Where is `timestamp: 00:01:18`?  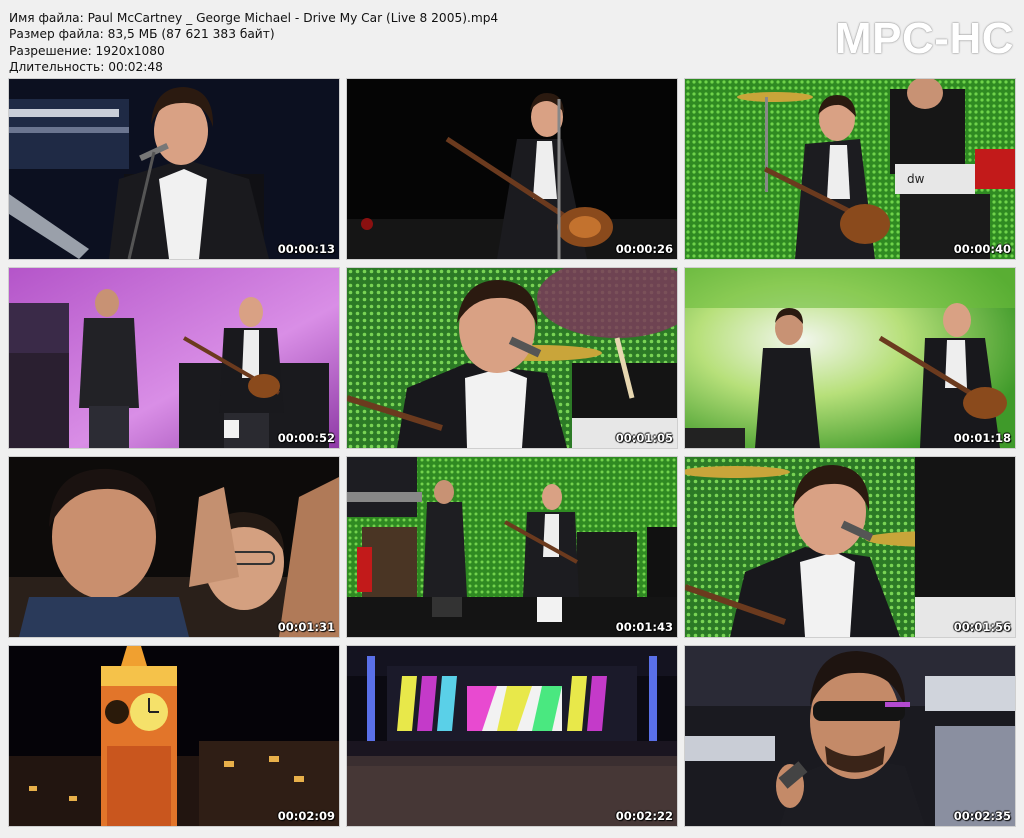
timestamp: 00:01:18 is located at coordinates (982, 438).